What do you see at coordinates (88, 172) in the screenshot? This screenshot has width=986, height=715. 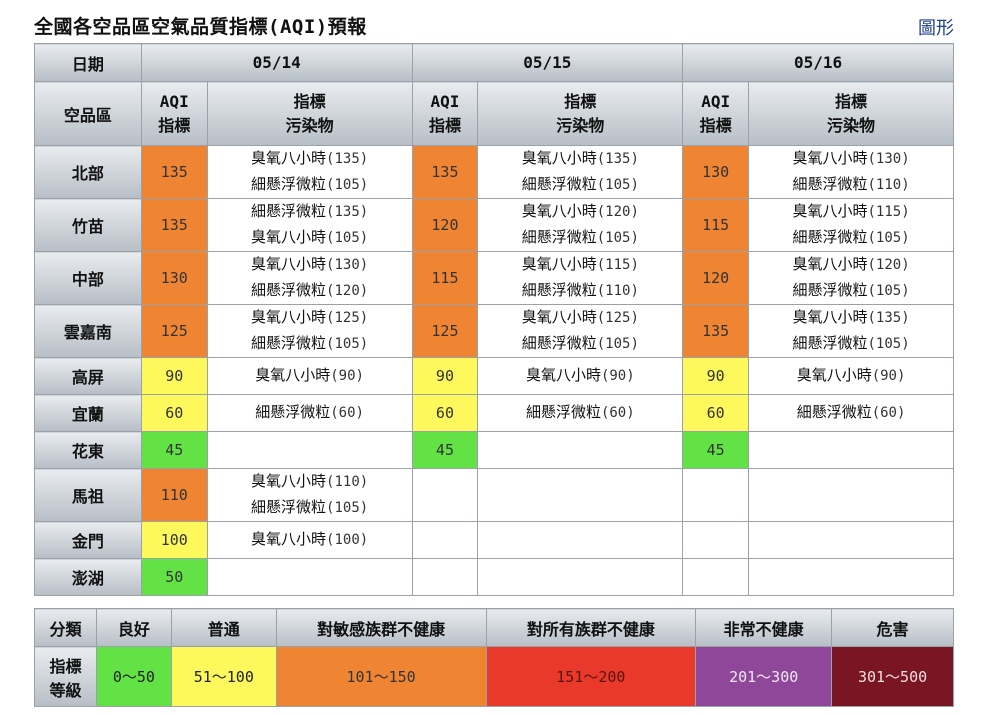 I see `region-name: 北部` at bounding box center [88, 172].